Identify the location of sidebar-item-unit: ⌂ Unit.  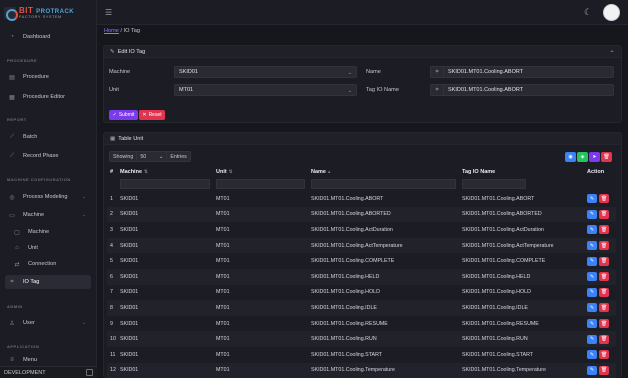
(50, 248).